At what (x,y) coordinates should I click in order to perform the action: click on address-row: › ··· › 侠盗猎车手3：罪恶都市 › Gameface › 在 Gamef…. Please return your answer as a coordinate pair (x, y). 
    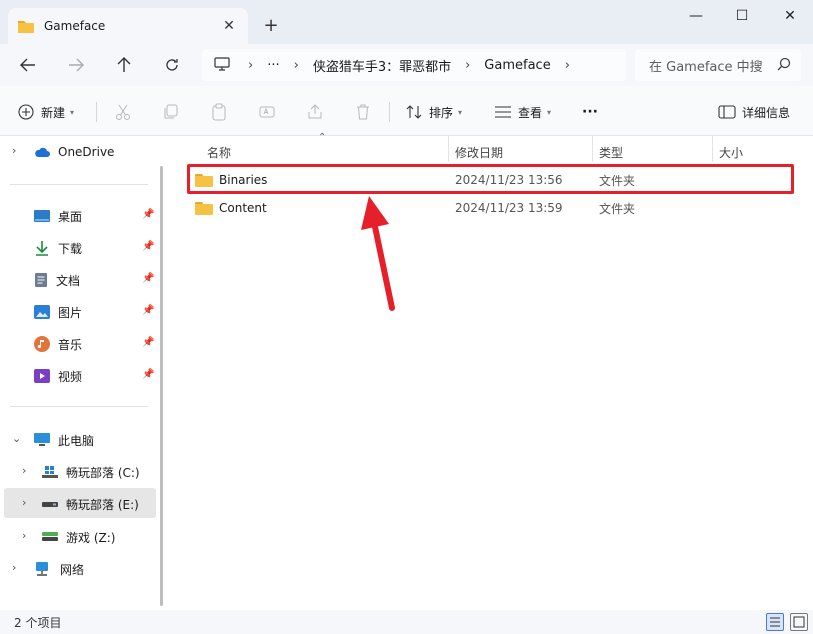
    Looking at the image, I should click on (406, 65).